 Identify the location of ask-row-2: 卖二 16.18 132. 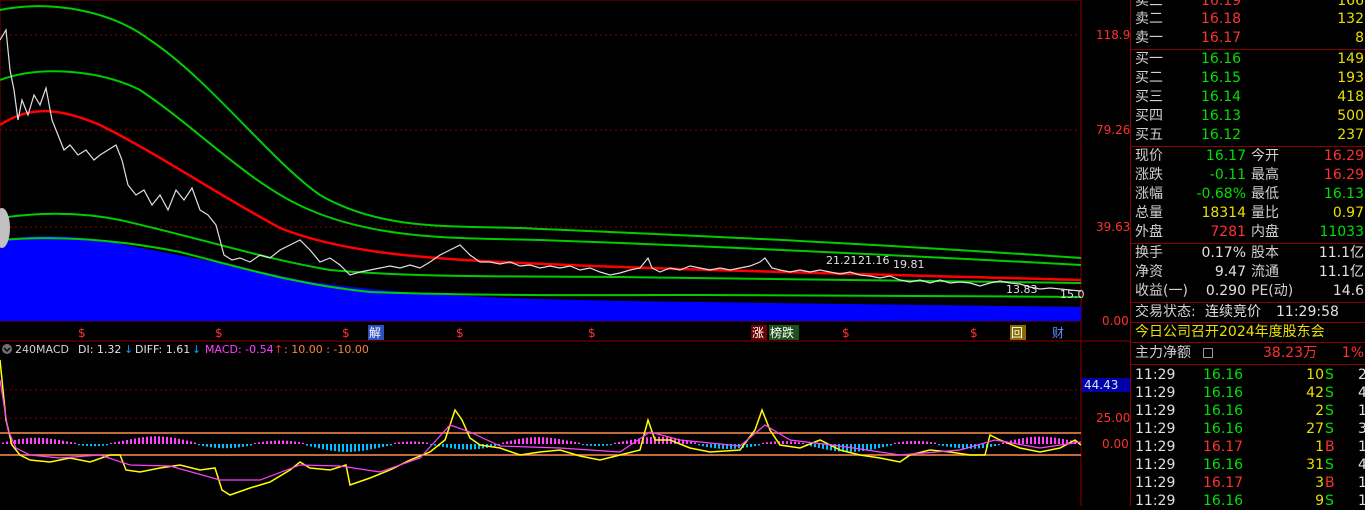
(1248, 19).